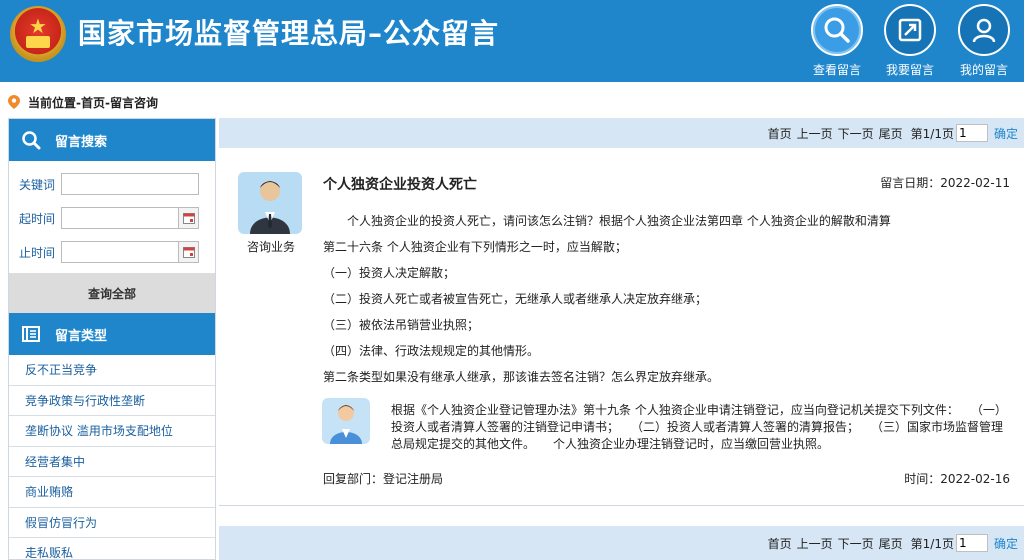 This screenshot has height=560, width=1024. I want to click on category-item: 假冒仿冒行为, so click(112, 523).